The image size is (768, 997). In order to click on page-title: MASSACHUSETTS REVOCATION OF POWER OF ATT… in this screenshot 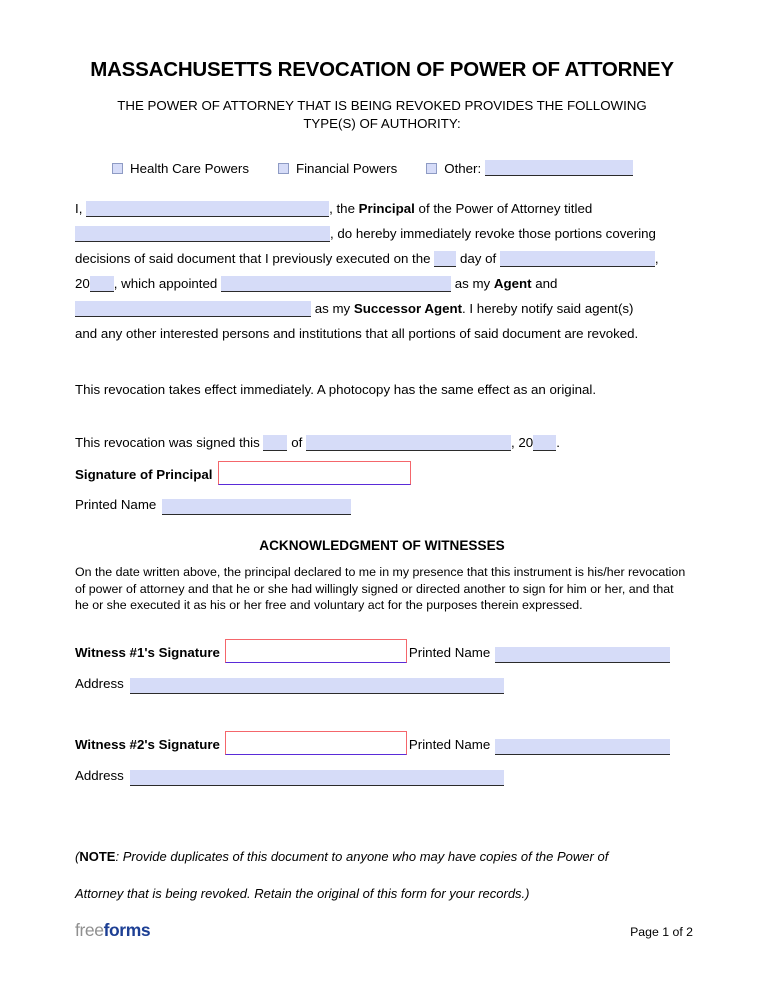, I will do `click(382, 69)`.